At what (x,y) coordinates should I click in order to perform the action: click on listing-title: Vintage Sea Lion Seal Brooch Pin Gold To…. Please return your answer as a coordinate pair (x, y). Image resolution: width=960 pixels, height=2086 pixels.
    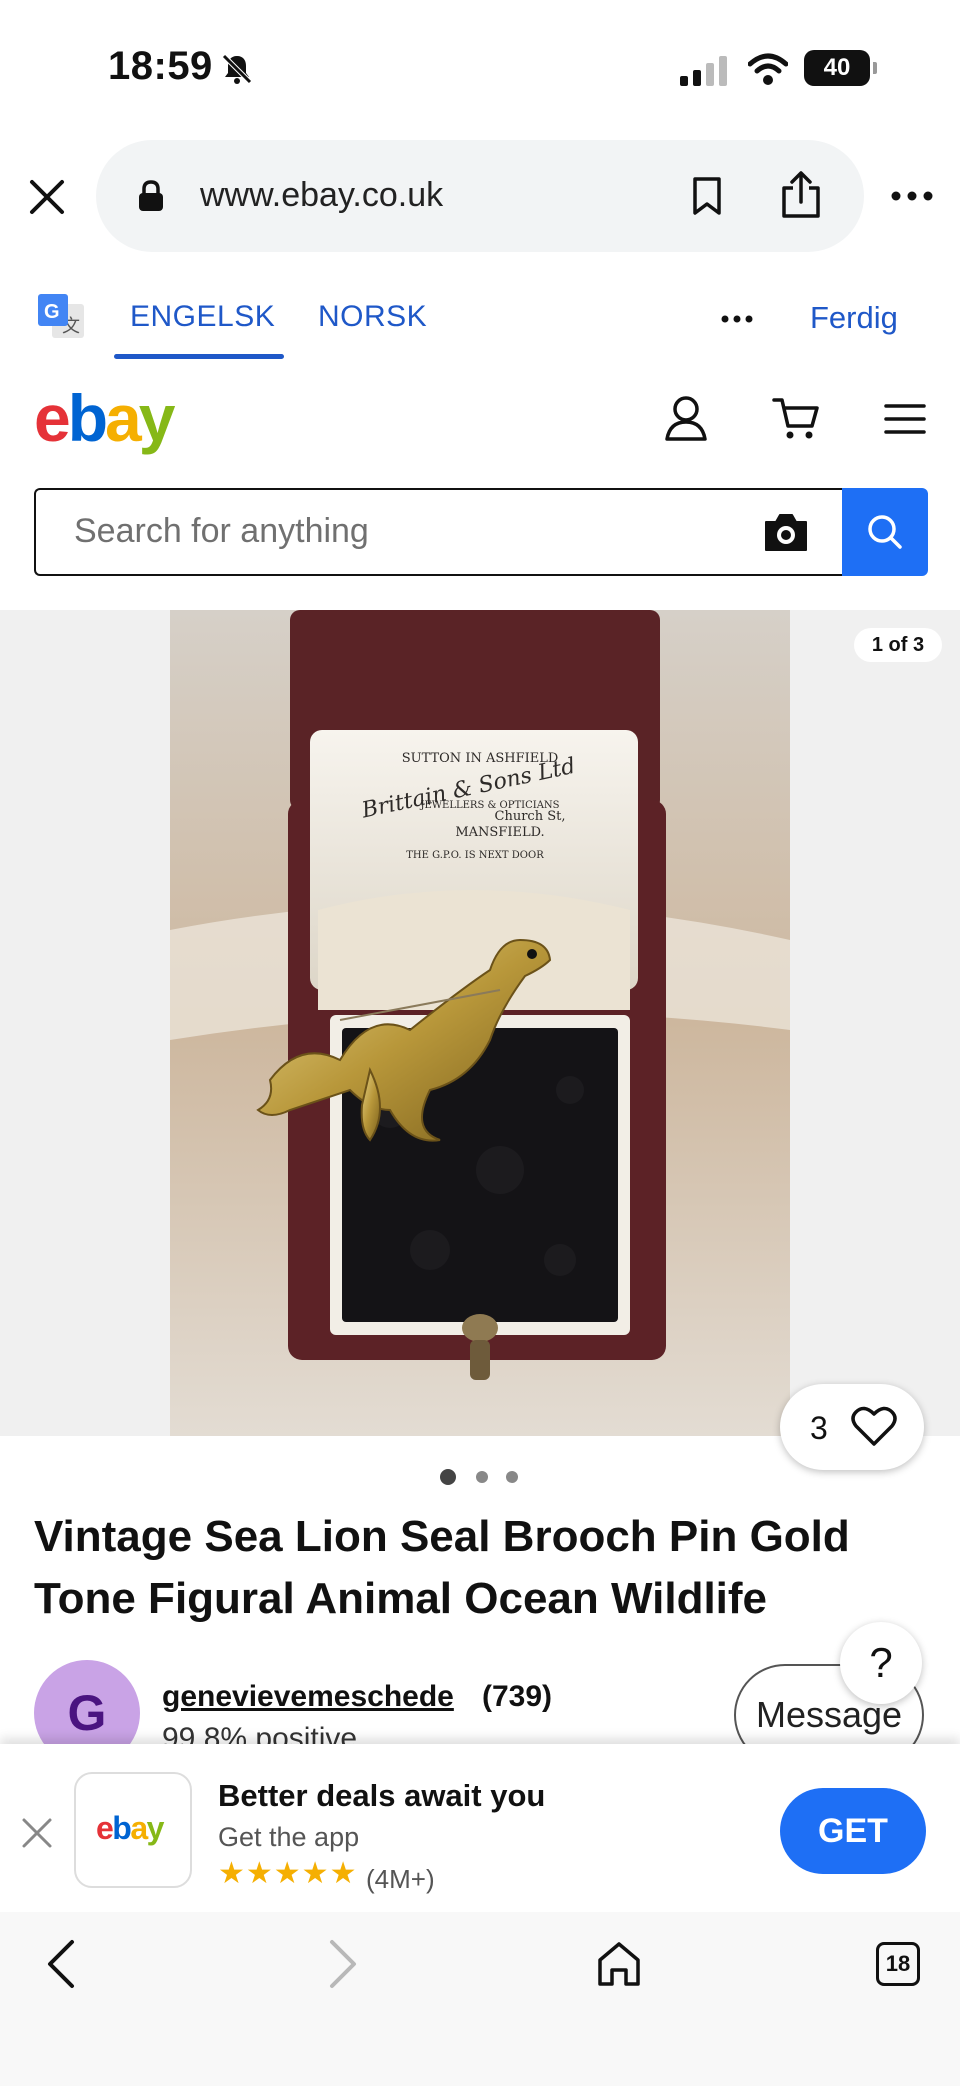
    Looking at the image, I should click on (442, 1567).